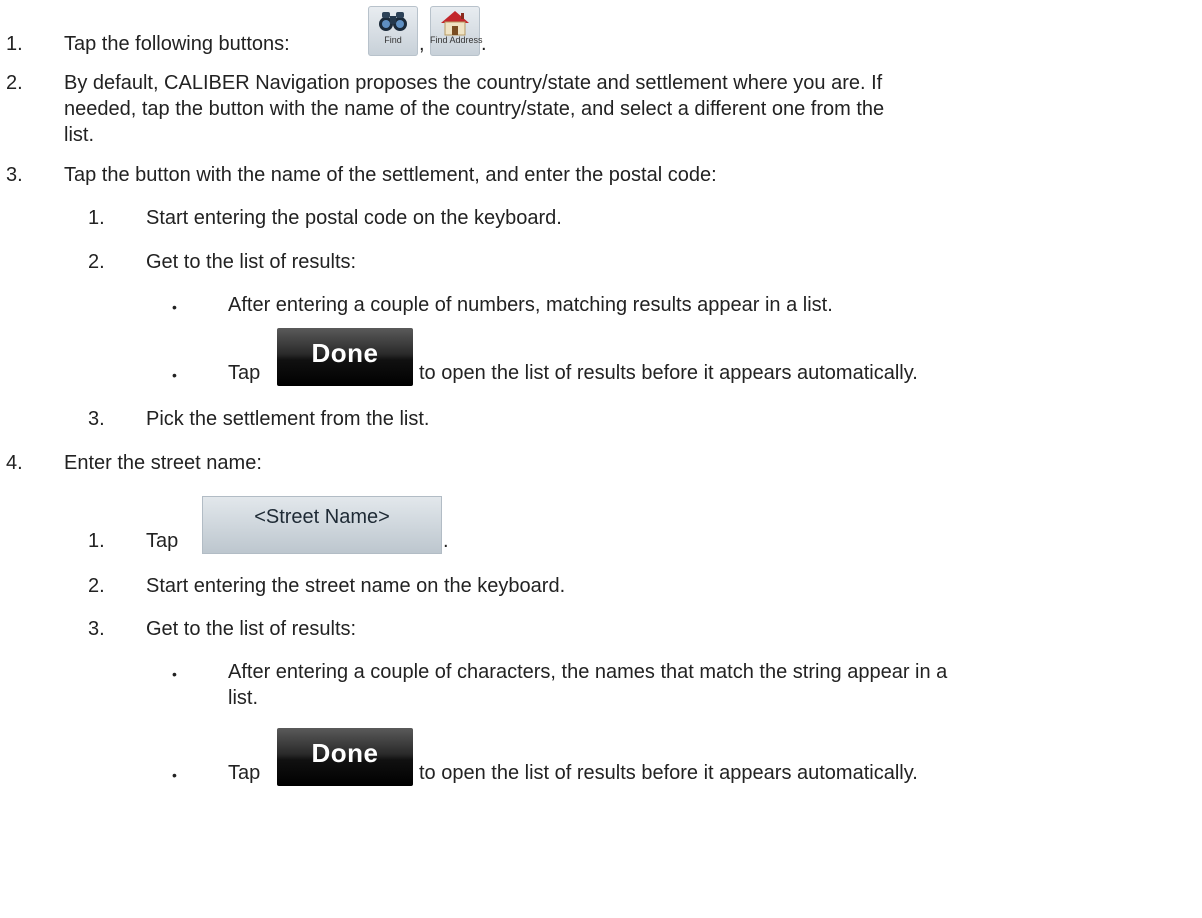 The width and height of the screenshot is (1202, 918). I want to click on find-address-label: Find Address, so click(456, 40).